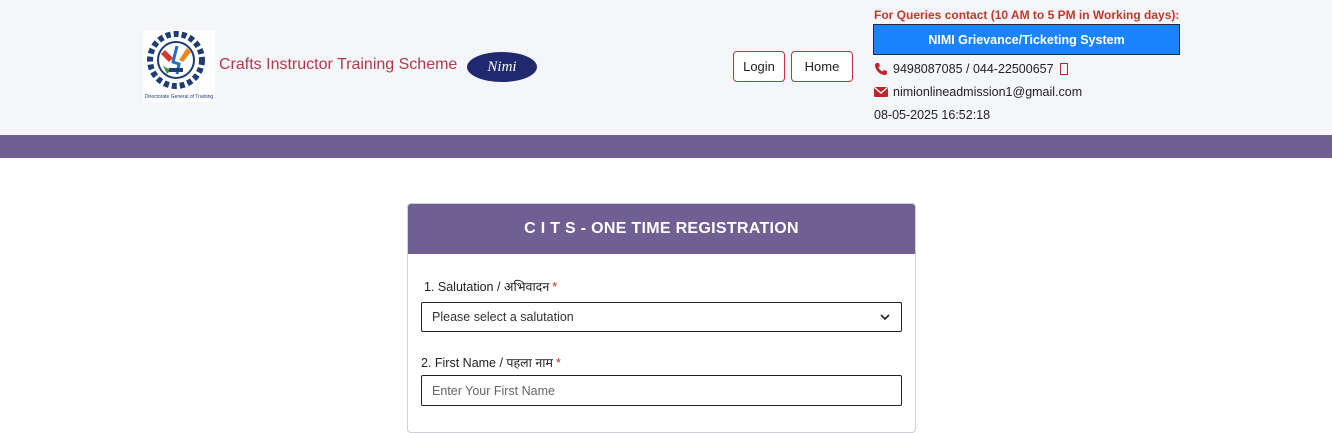  What do you see at coordinates (932, 115) in the screenshot?
I see `current-datetime: 08-05-2025 16:52:18` at bounding box center [932, 115].